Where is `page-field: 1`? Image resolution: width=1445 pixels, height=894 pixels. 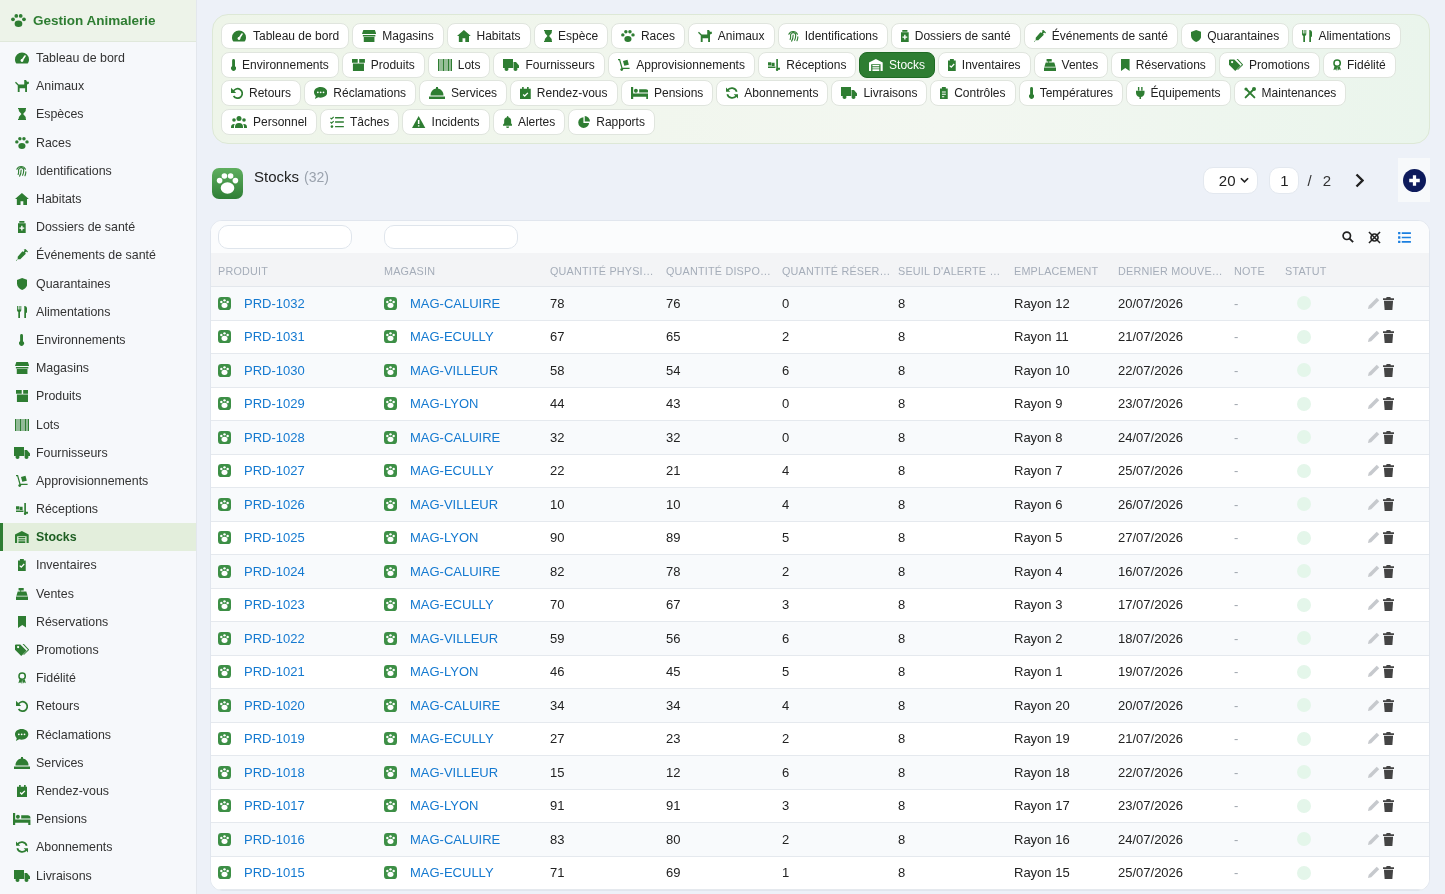
page-field: 1 is located at coordinates (1284, 180).